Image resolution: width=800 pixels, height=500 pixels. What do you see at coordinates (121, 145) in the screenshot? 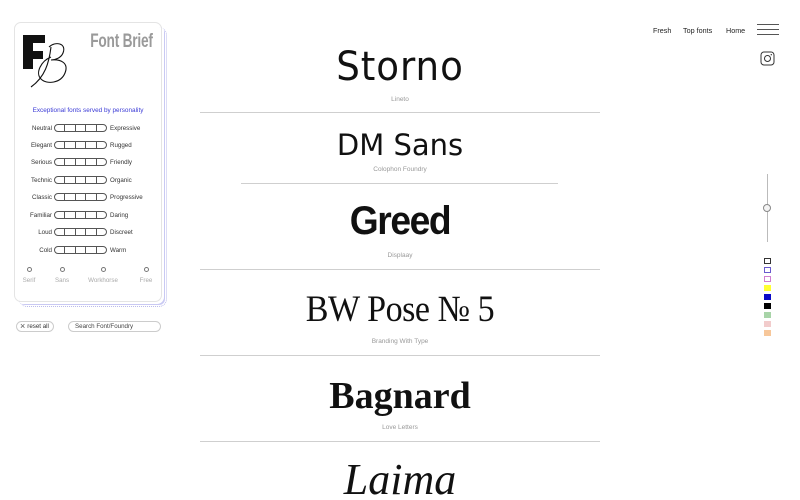
I see `slider-right-label: Rugged` at bounding box center [121, 145].